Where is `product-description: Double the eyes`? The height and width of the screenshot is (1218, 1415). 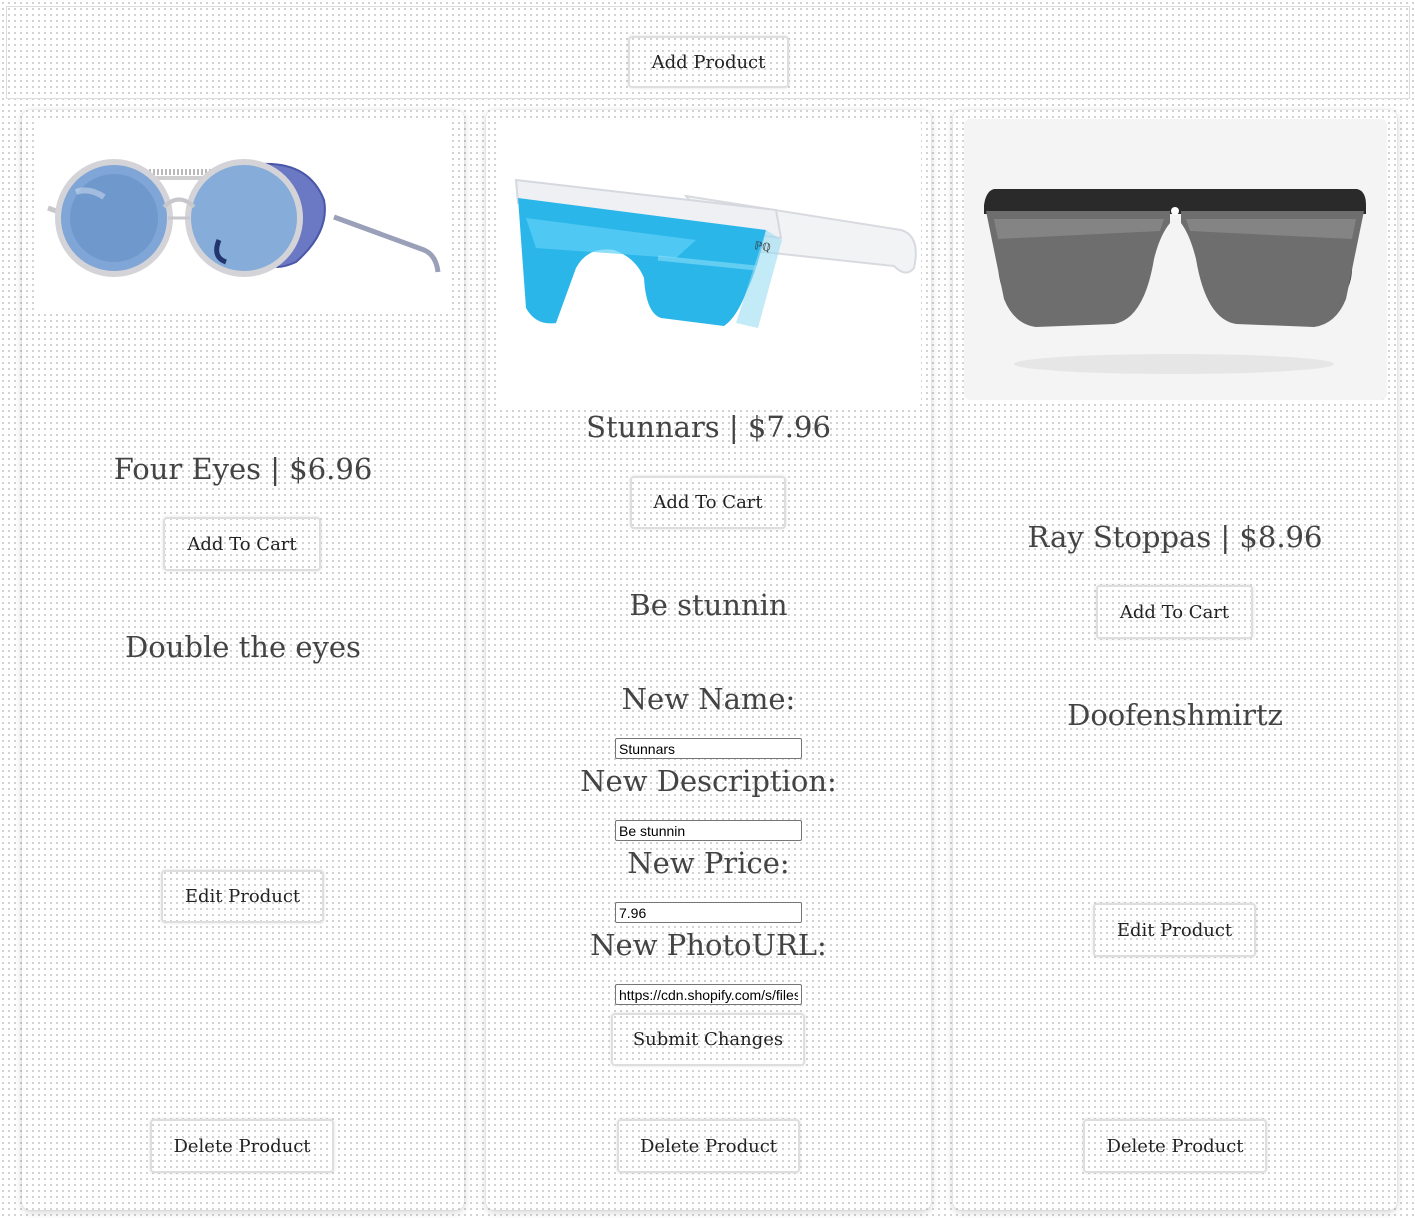
product-description: Double the eyes is located at coordinates (243, 647).